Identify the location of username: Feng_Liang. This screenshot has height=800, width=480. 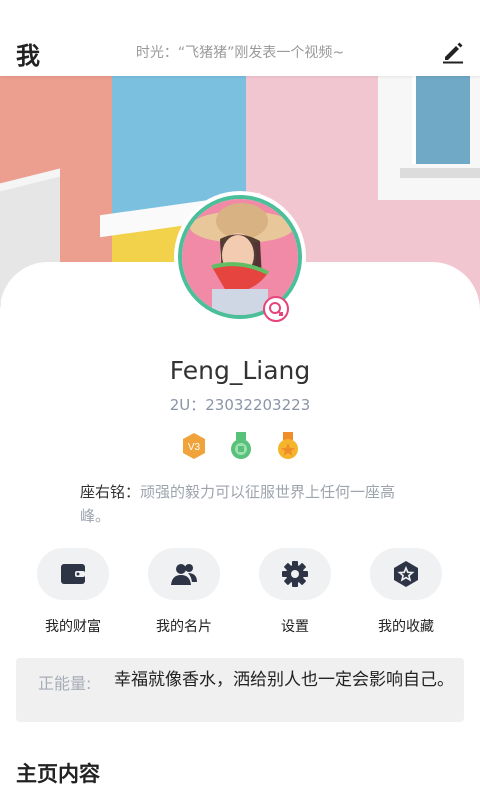
(240, 370).